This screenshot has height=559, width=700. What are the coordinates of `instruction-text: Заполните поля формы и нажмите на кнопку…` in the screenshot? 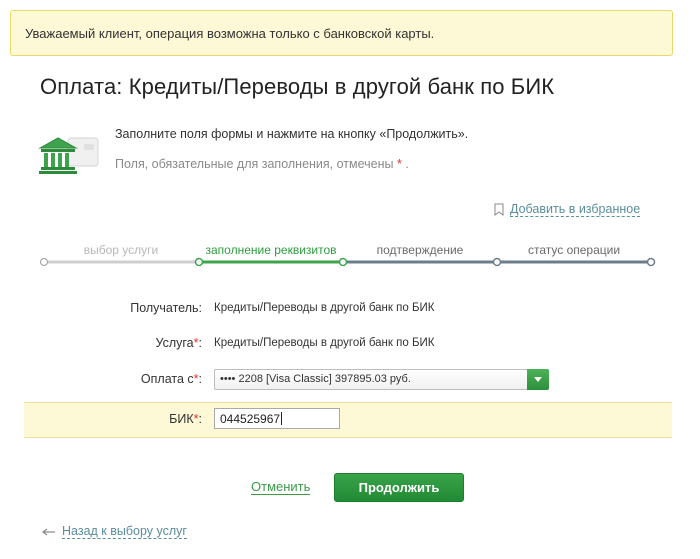 It's located at (292, 134).